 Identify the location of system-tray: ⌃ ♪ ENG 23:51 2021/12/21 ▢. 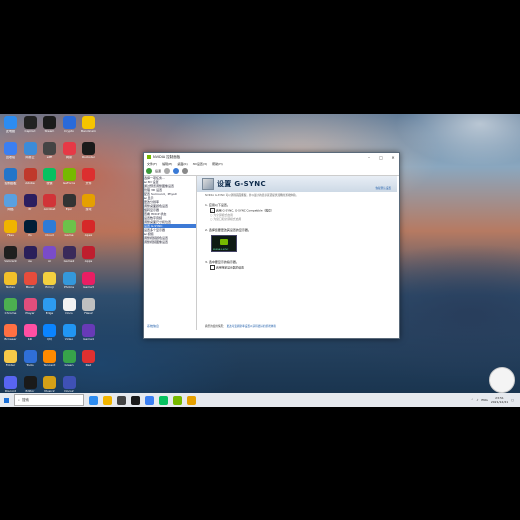
(495, 400).